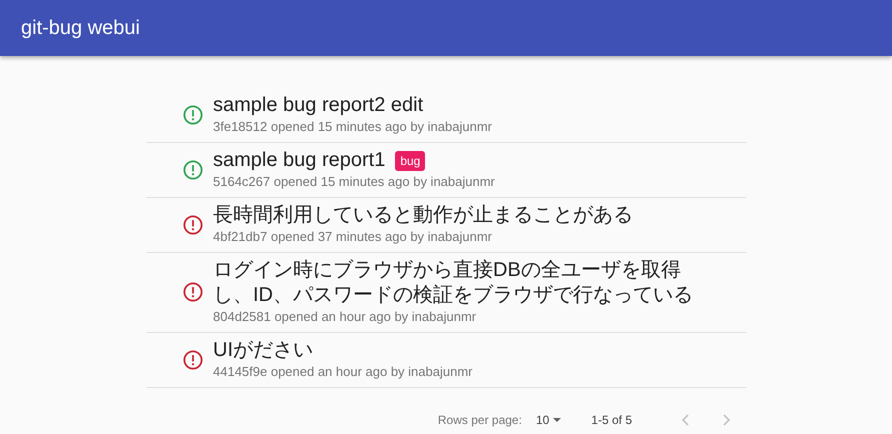  Describe the element at coordinates (550, 420) in the screenshot. I see `rows-per-page-select: 10` at that location.